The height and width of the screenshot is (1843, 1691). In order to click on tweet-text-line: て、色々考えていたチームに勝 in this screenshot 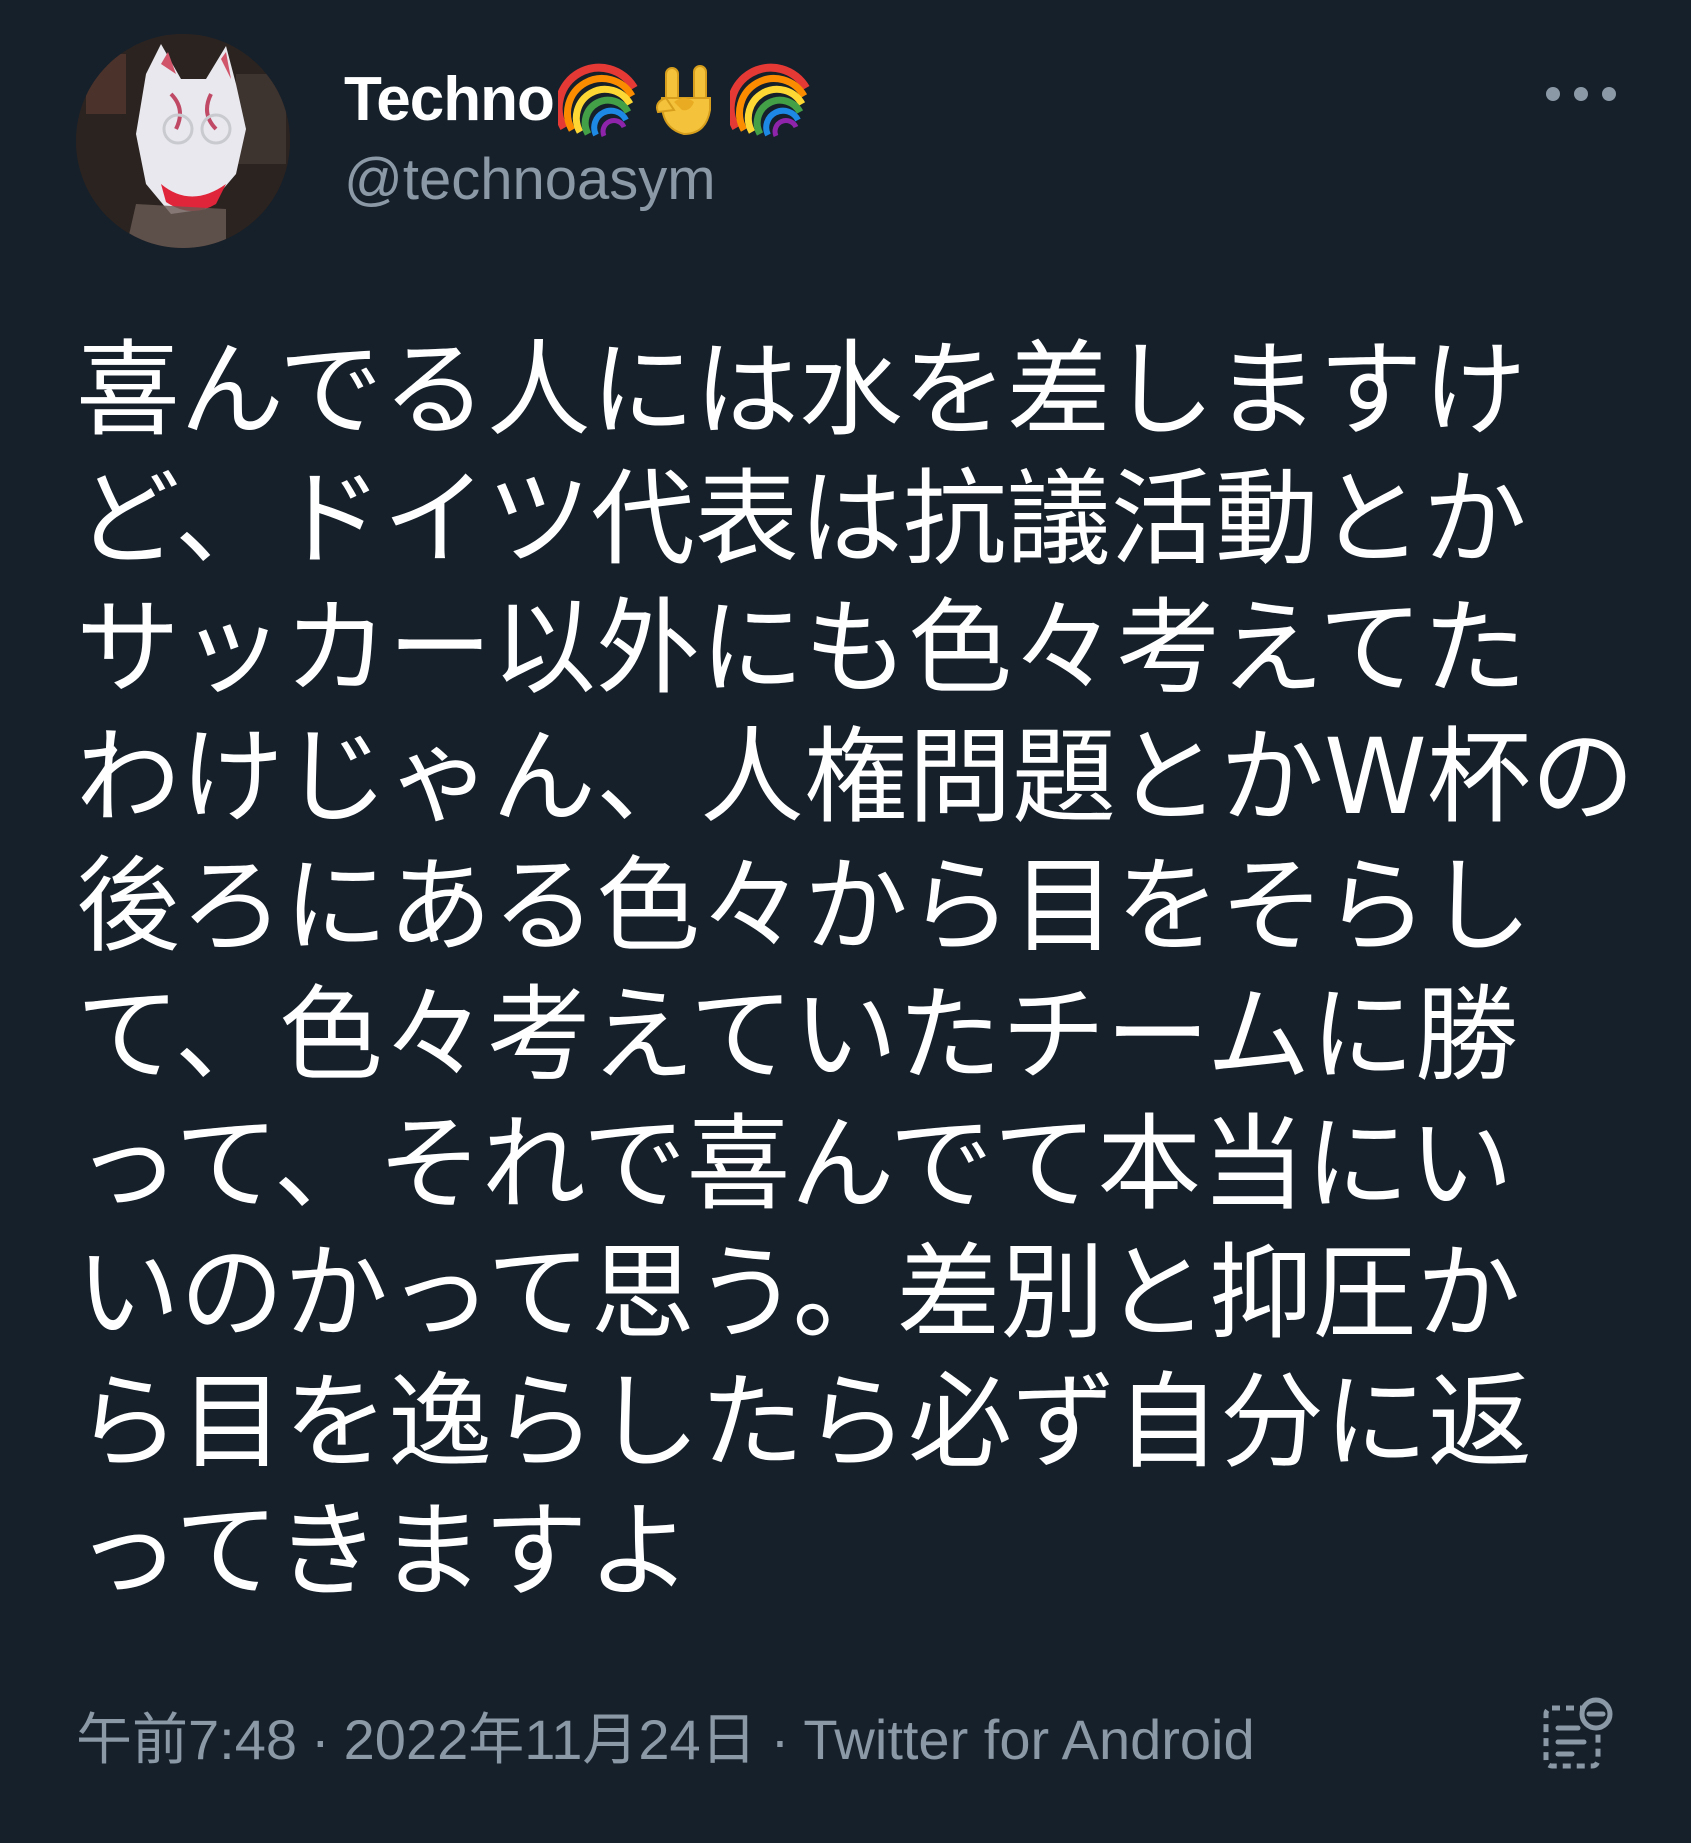, I will do `click(797, 1035)`.